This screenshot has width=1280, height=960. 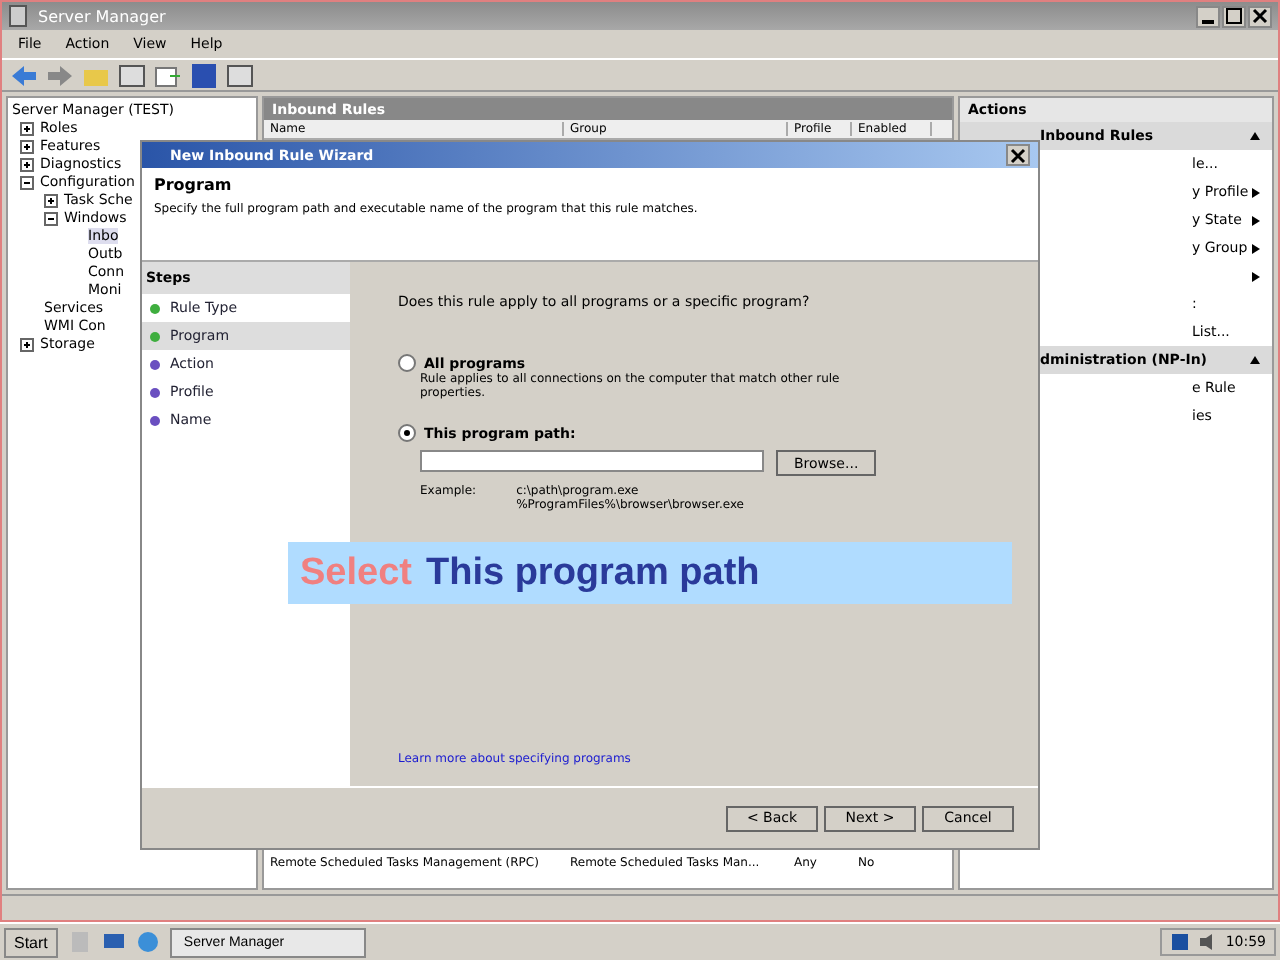 What do you see at coordinates (113, 942) in the screenshot?
I see `monitor-icon` at bounding box center [113, 942].